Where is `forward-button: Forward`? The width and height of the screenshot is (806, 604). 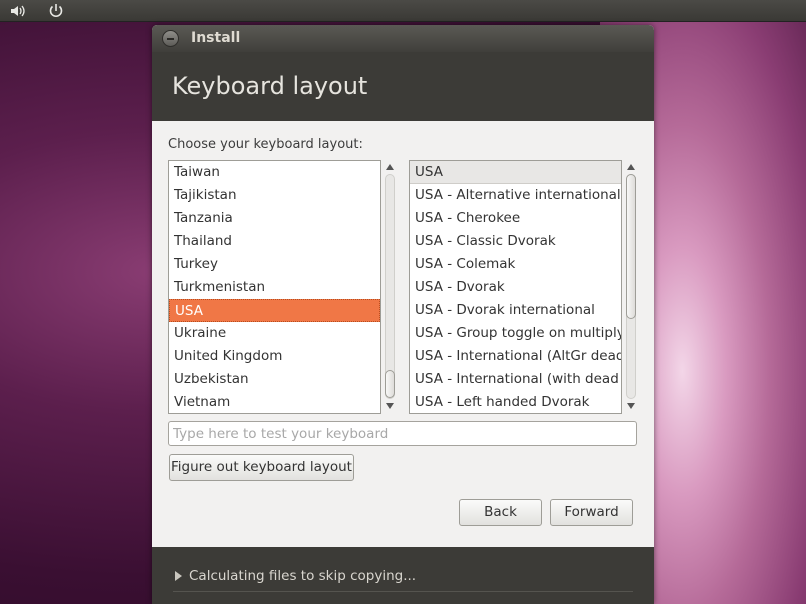
forward-button: Forward is located at coordinates (591, 512).